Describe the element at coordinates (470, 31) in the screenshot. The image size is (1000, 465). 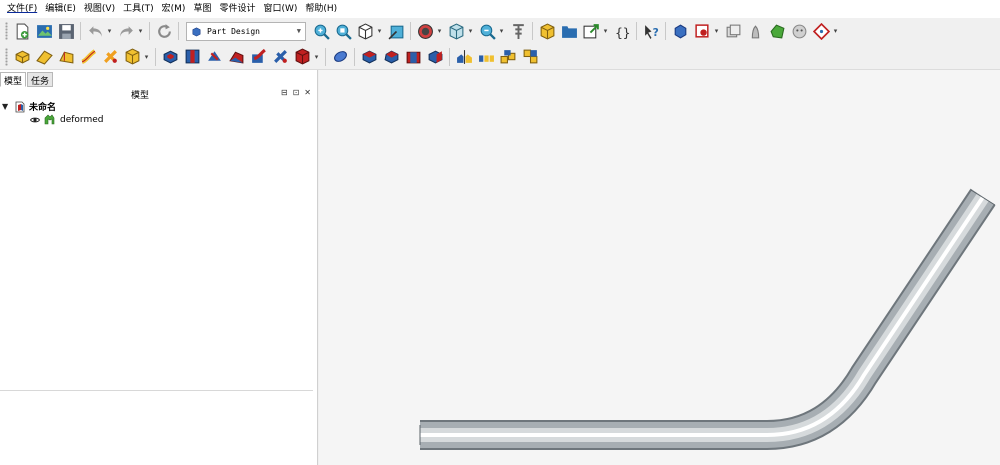
I see `bounding-box-dropdown-arrow: ▾` at that location.